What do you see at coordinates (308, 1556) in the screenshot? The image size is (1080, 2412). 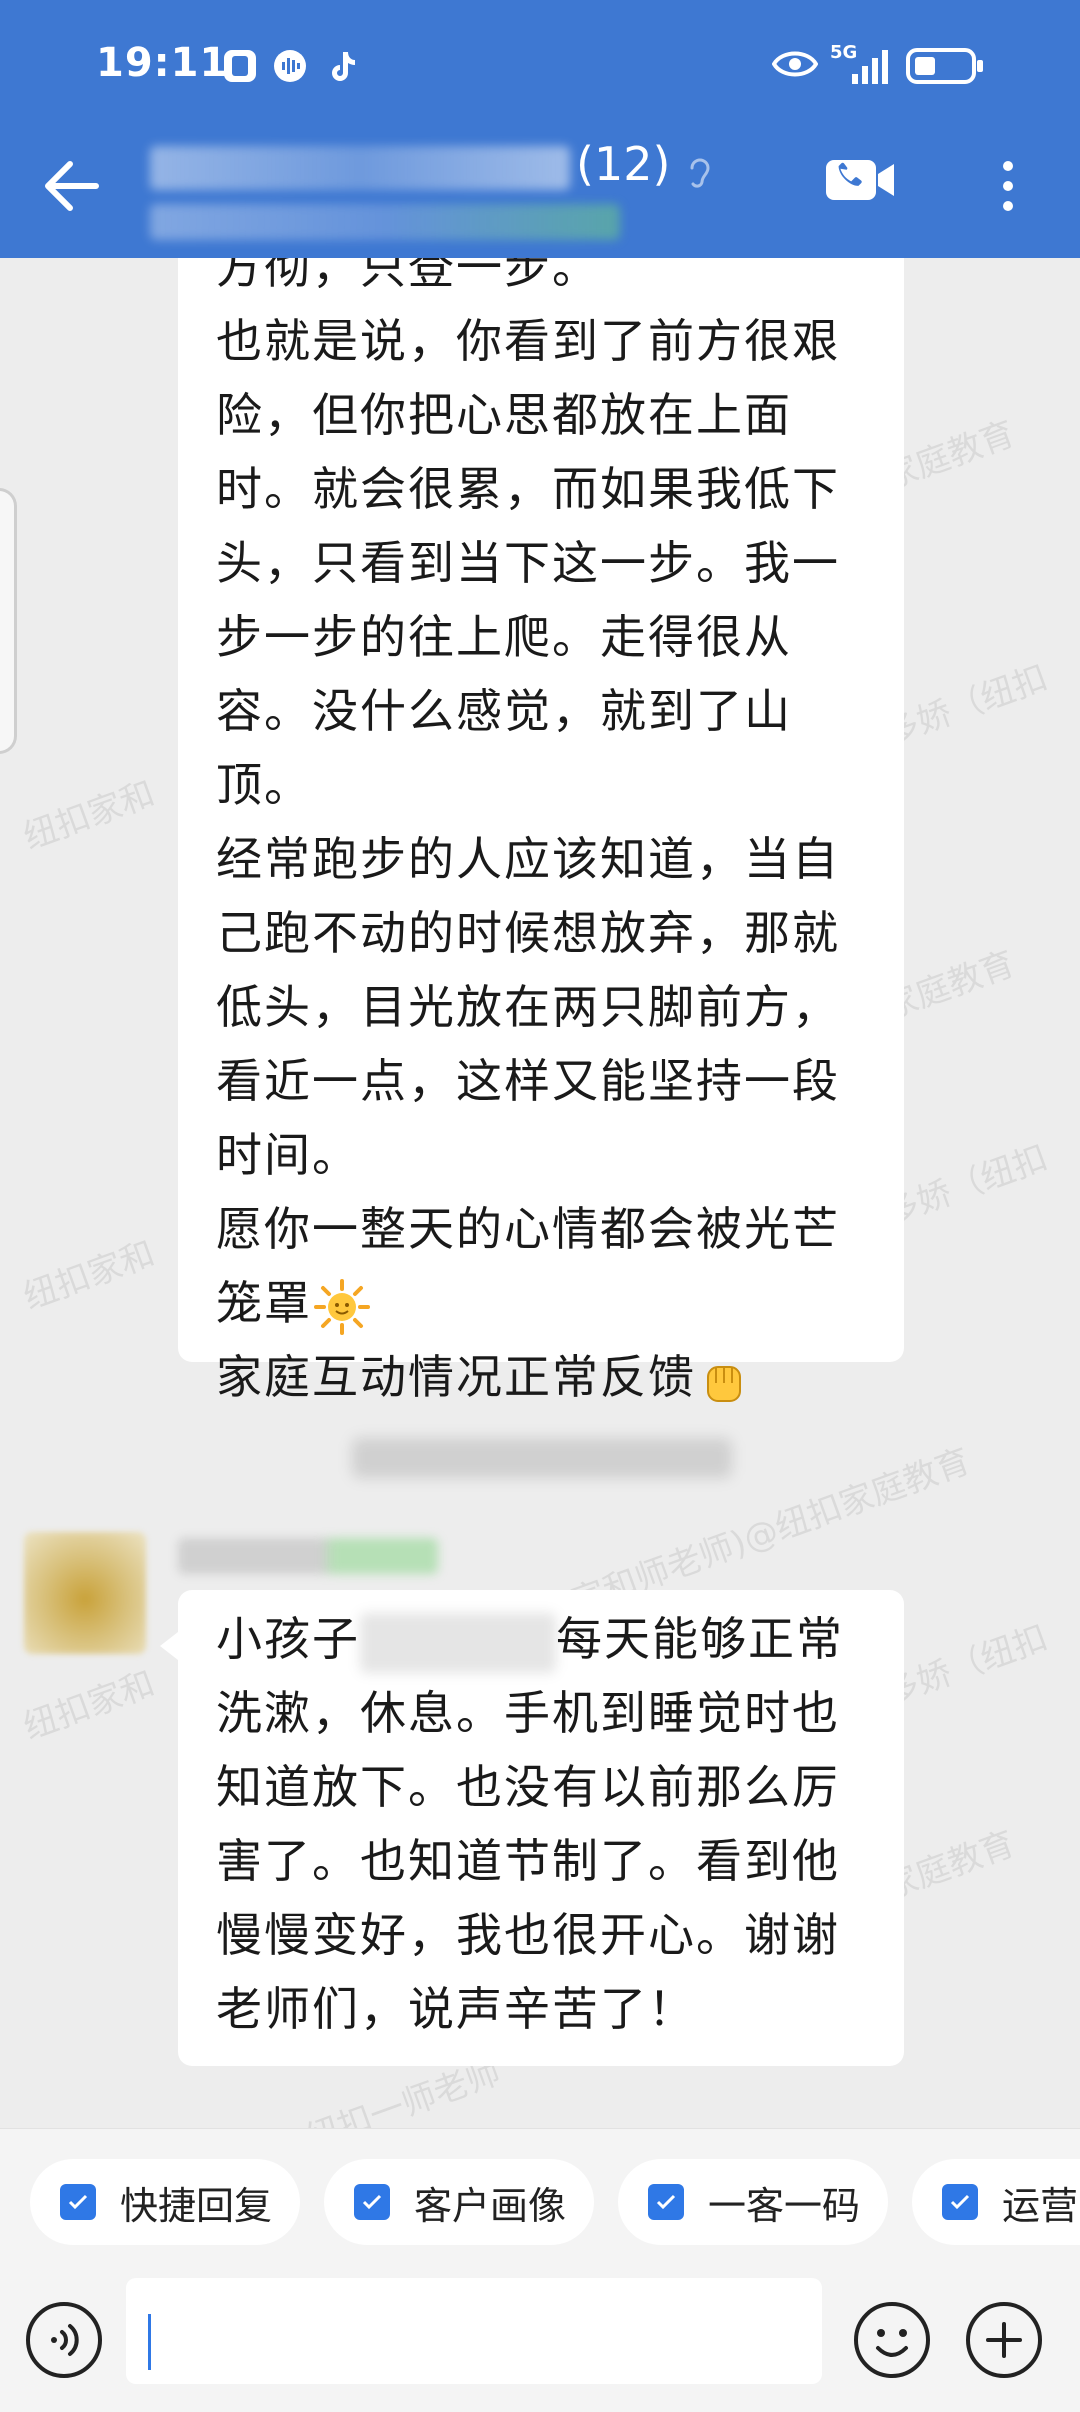 I see `redacted-sender-name` at bounding box center [308, 1556].